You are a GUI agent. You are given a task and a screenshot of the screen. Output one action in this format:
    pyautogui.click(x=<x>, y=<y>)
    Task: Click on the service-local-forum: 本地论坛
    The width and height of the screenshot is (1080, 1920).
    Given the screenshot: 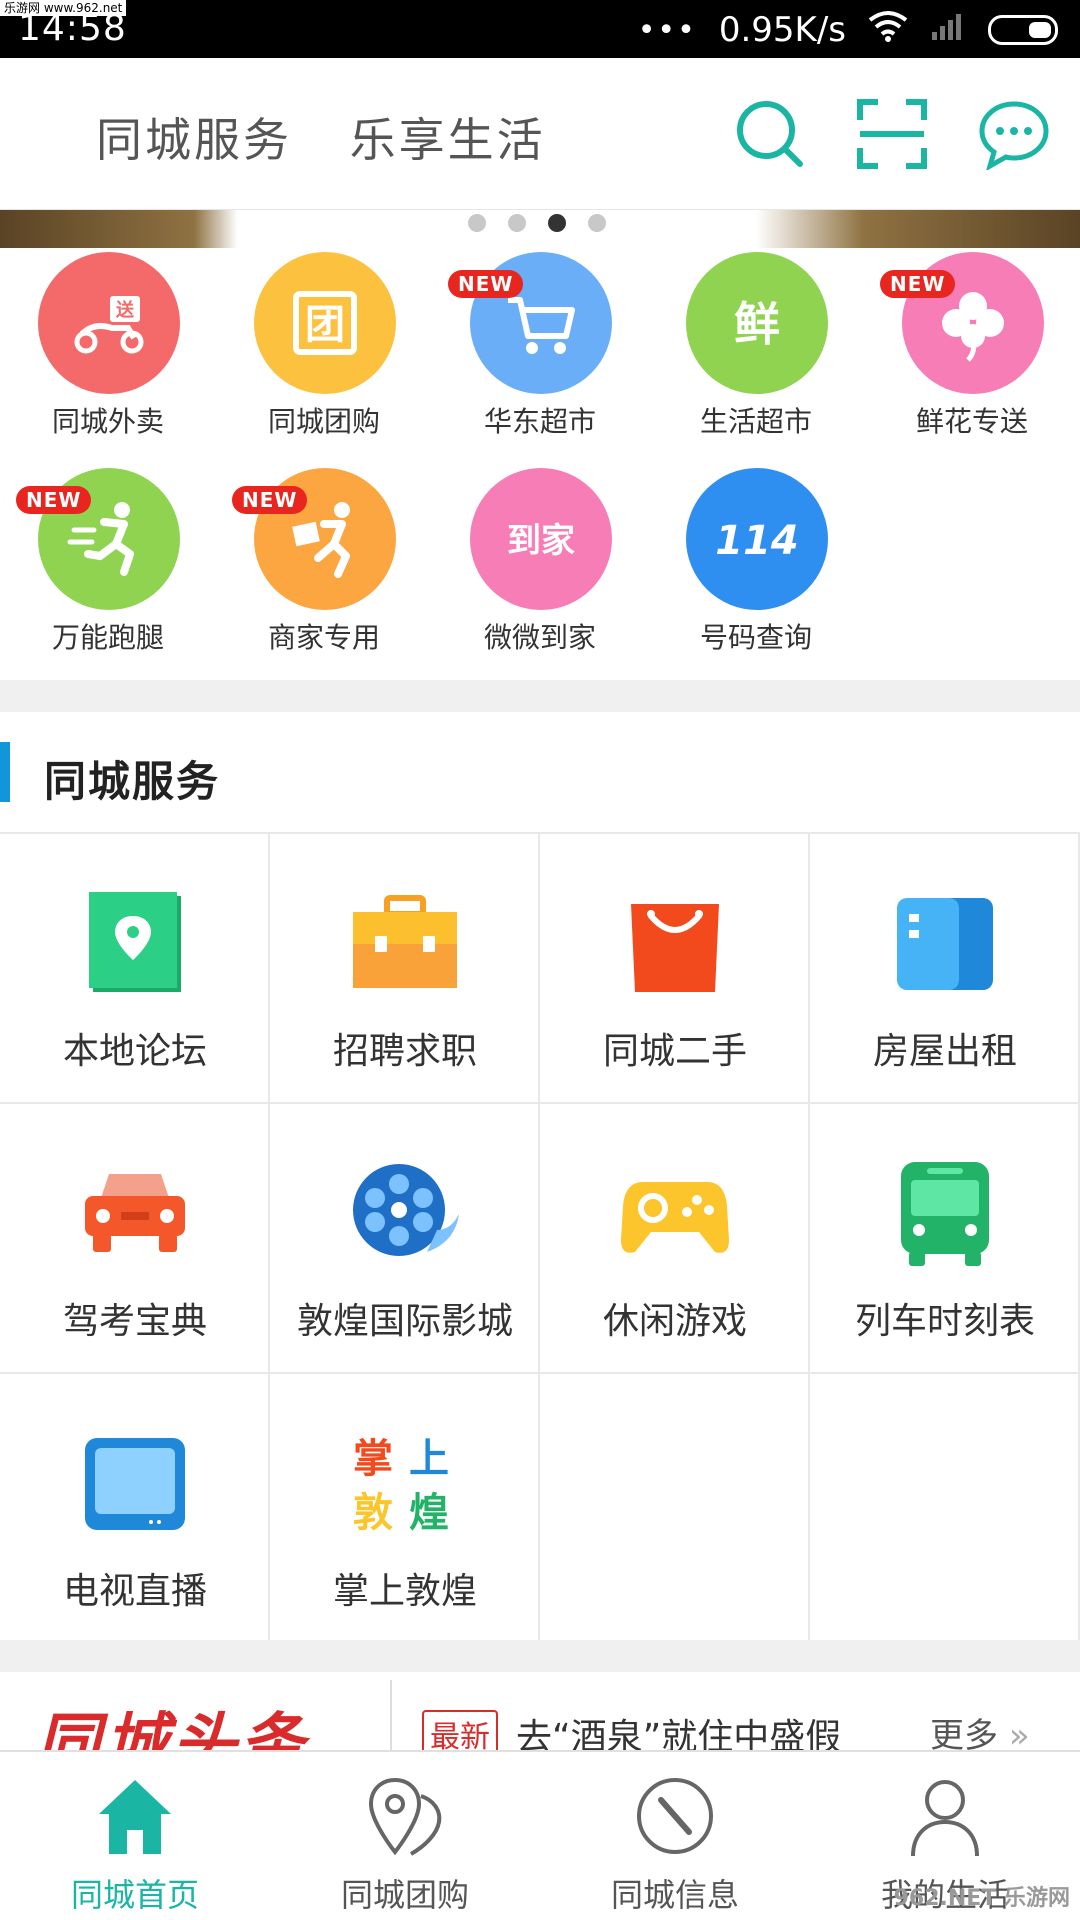 What is the action you would take?
    pyautogui.click(x=135, y=969)
    